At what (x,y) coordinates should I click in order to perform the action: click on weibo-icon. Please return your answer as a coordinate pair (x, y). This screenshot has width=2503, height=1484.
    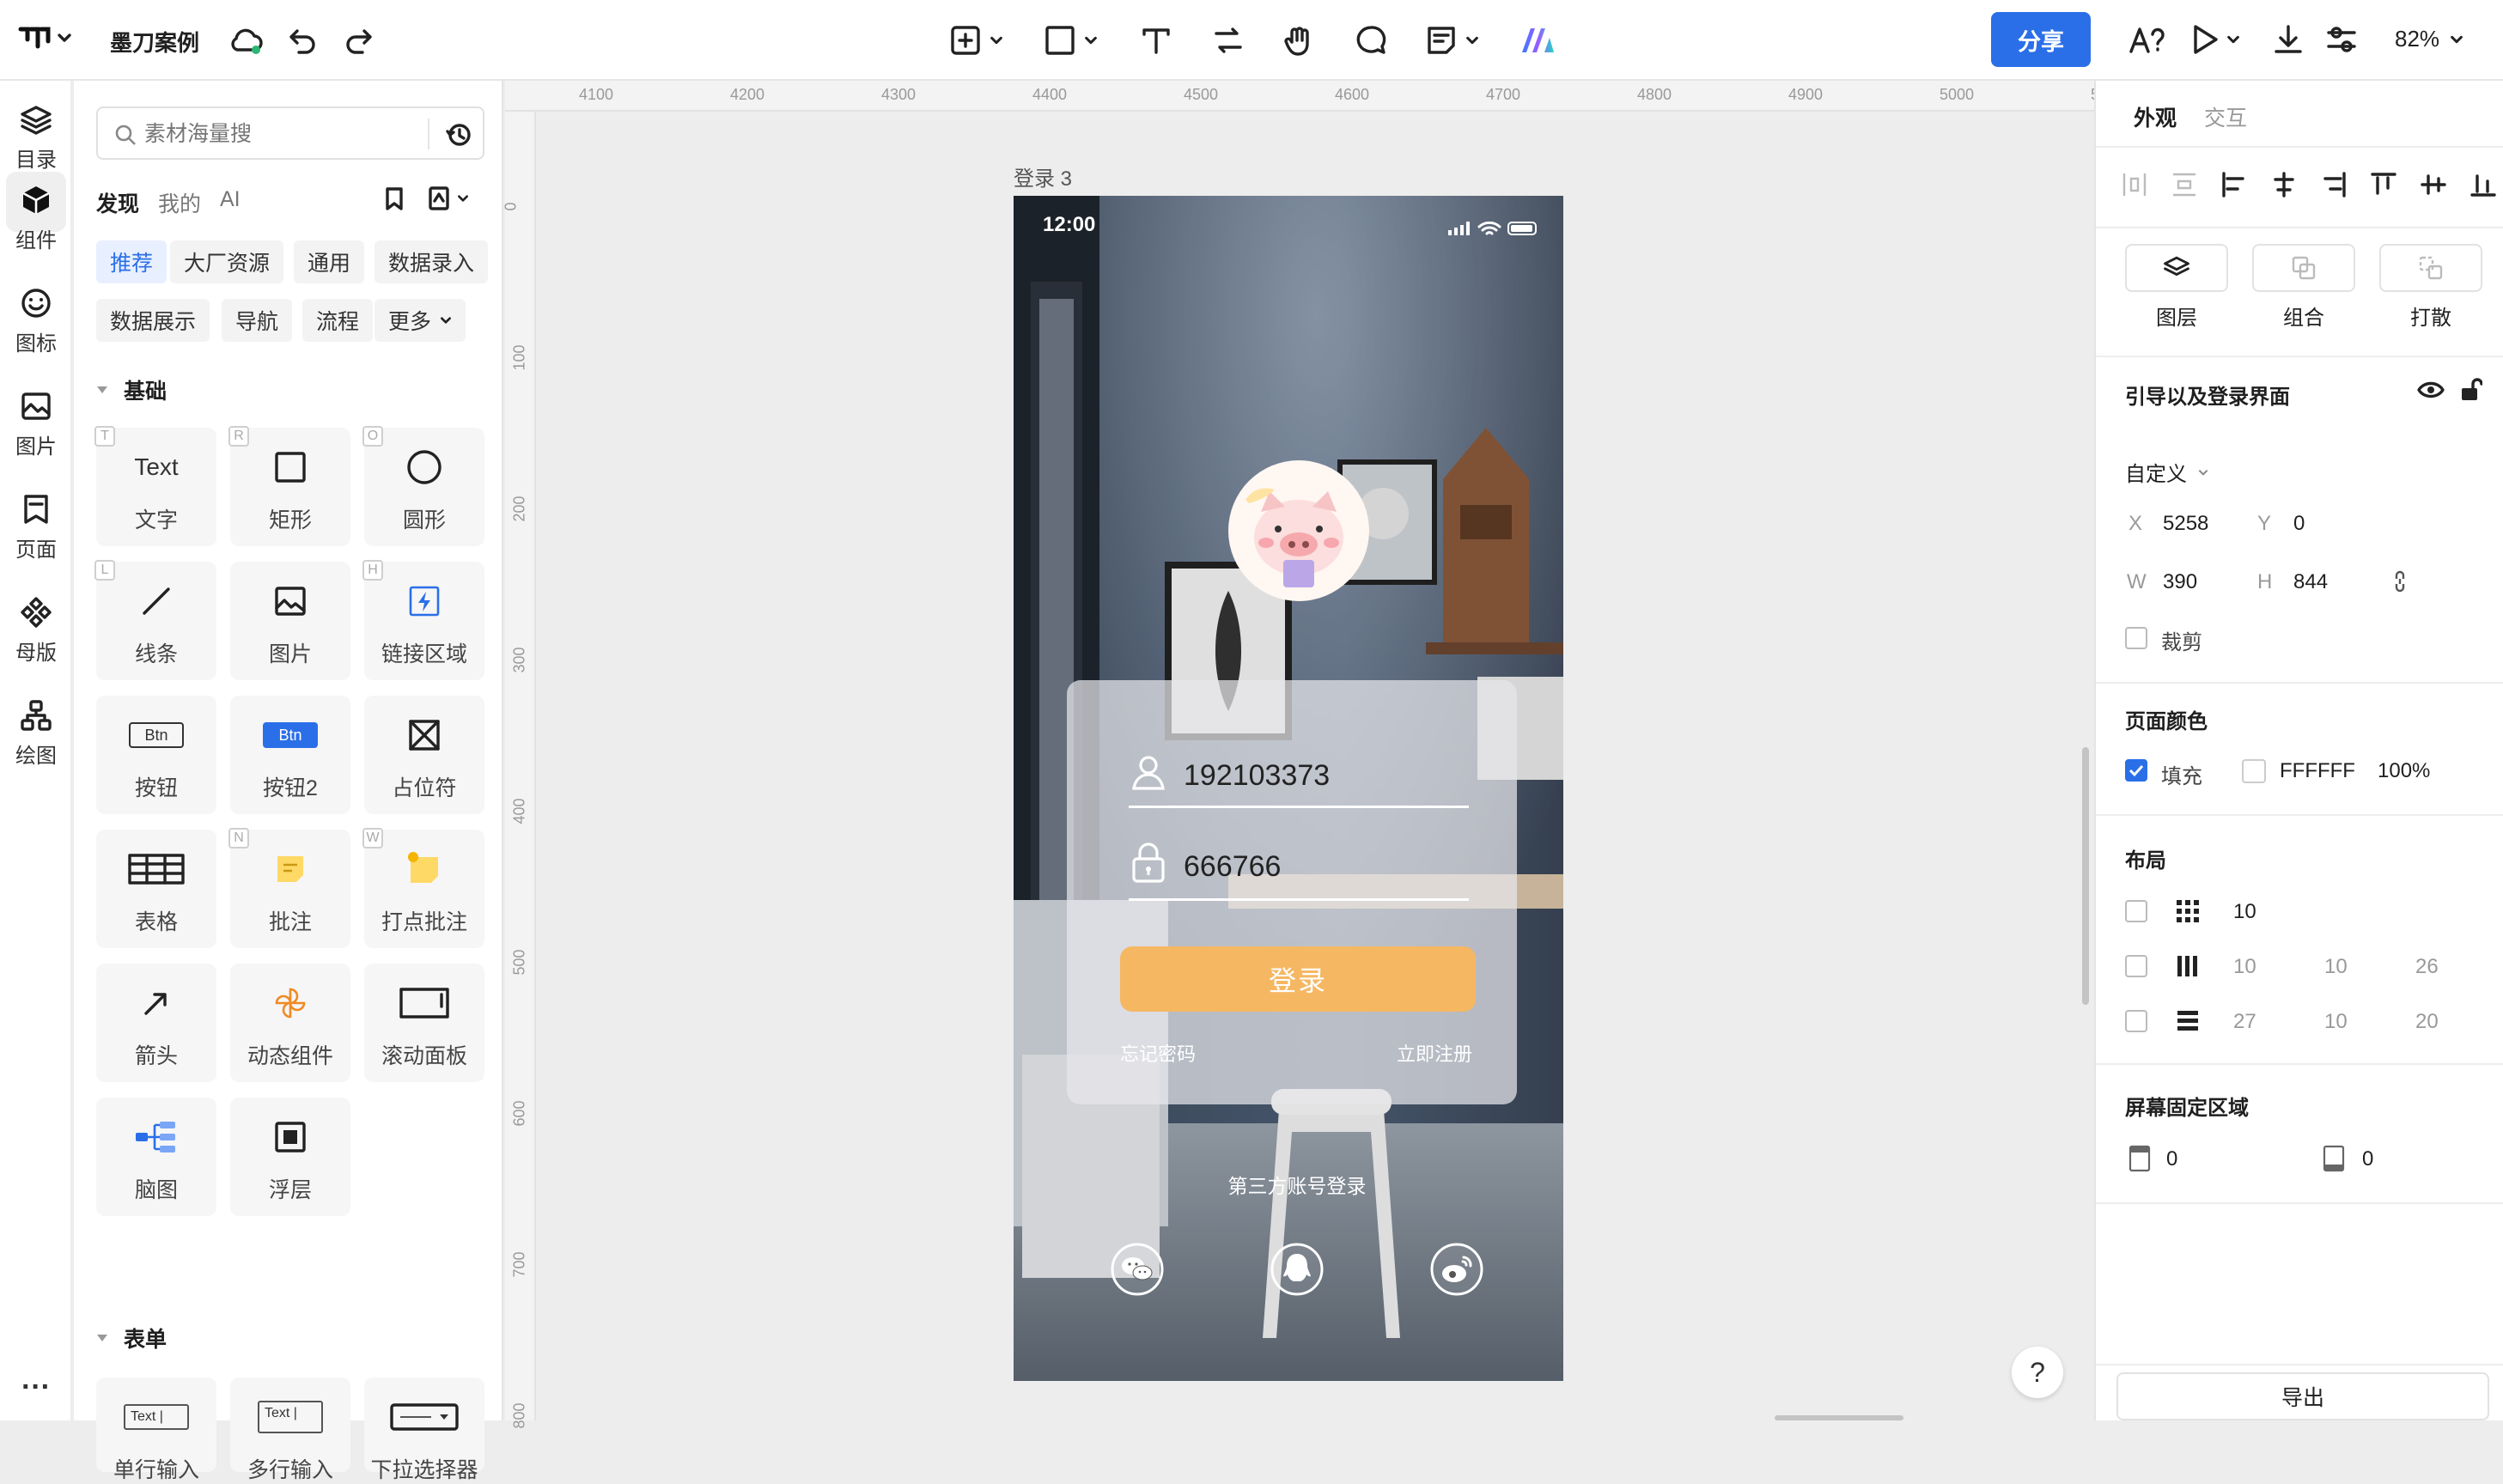
    Looking at the image, I should click on (1456, 1270).